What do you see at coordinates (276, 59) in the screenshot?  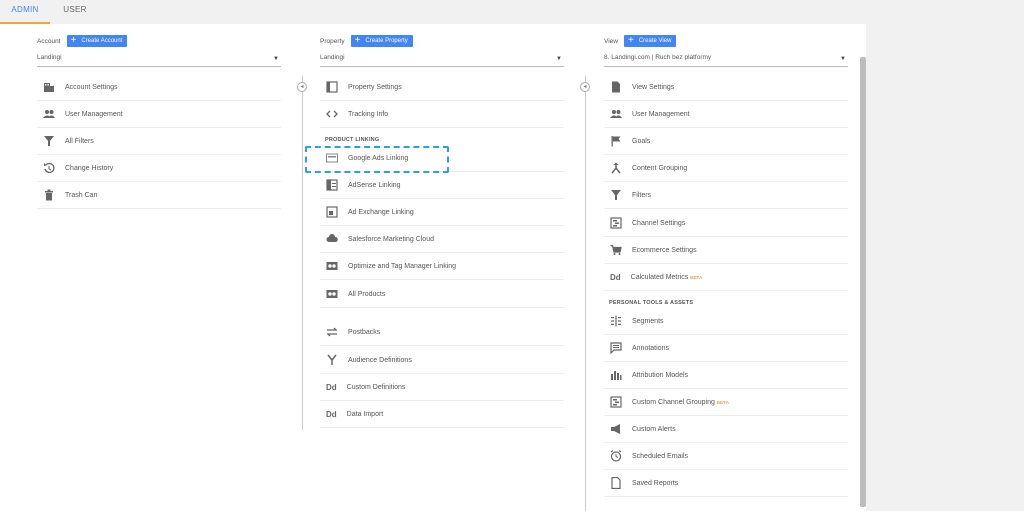 I see `chevron-down-icon: ▼` at bounding box center [276, 59].